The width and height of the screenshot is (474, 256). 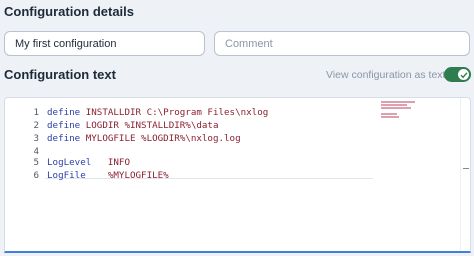 I want to click on section-title-configuration-details: Configuration details, so click(x=69, y=11).